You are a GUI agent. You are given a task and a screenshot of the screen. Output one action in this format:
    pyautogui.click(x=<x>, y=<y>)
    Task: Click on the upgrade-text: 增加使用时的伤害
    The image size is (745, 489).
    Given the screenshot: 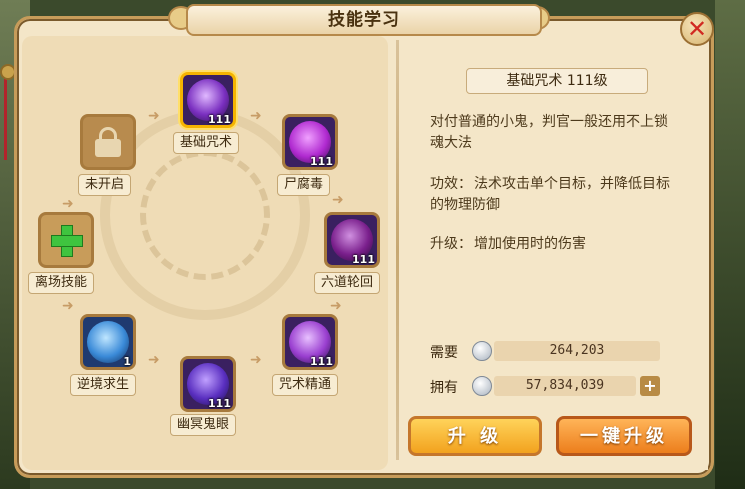 What is the action you would take?
    pyautogui.click(x=530, y=244)
    